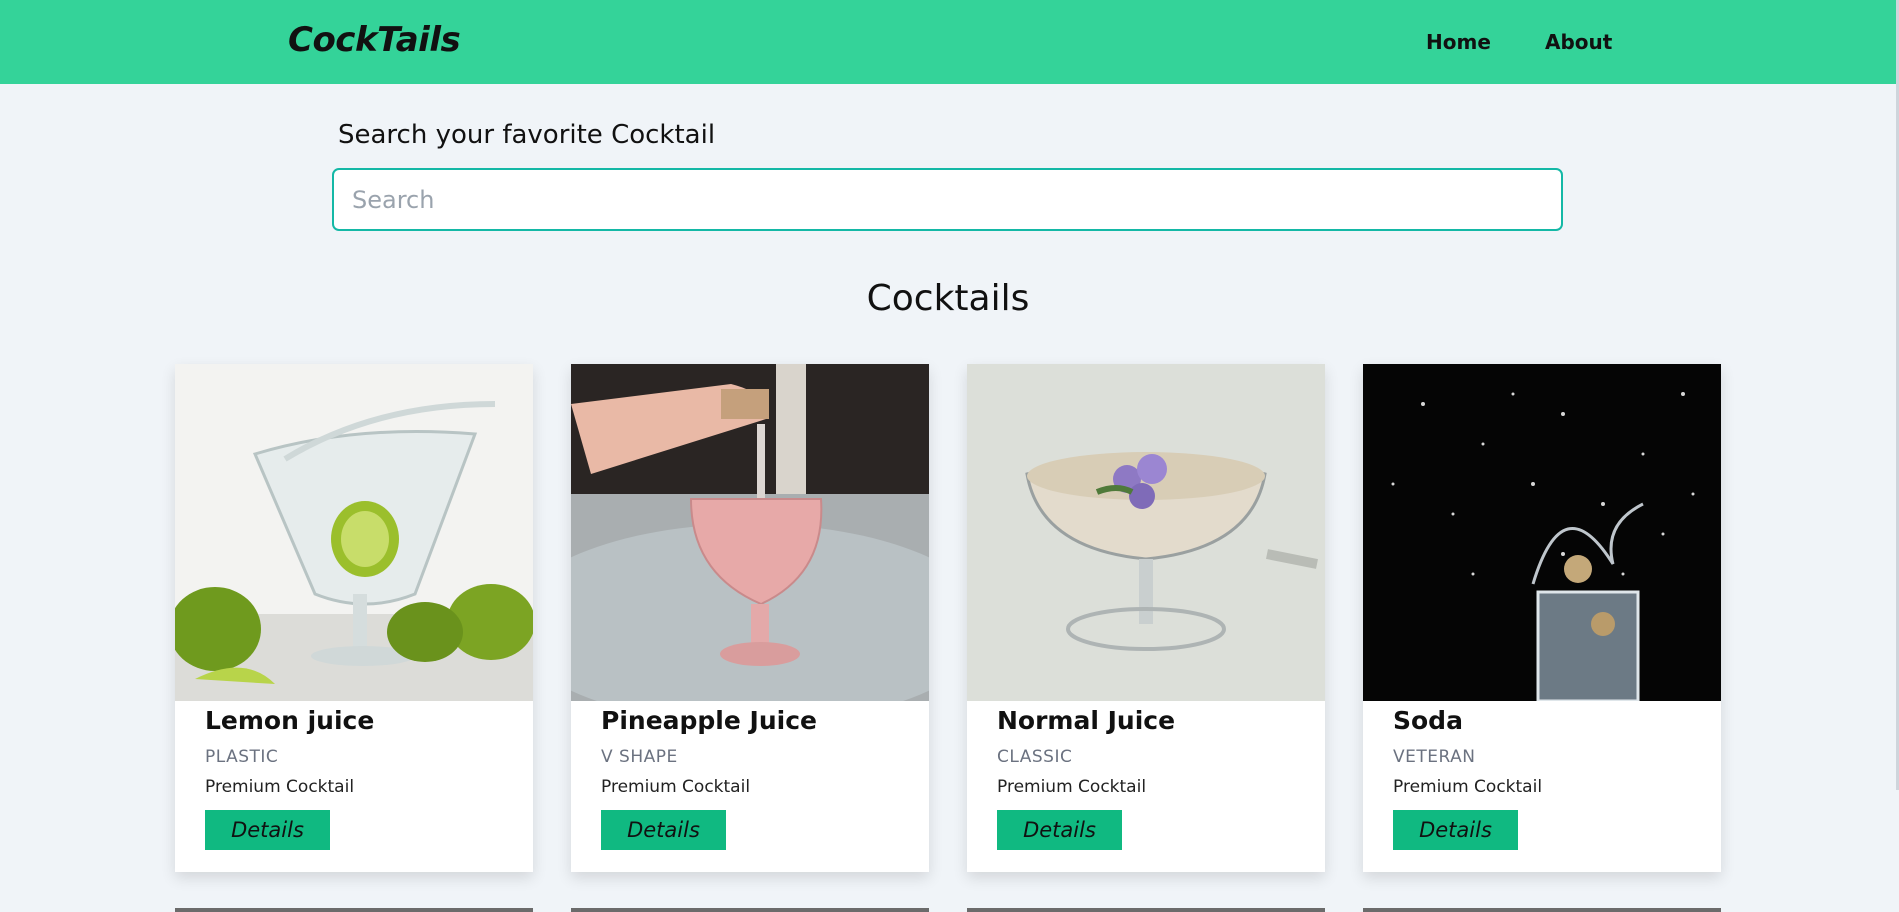 This screenshot has height=912, width=1899. I want to click on nav-link-home: Home, so click(1458, 42).